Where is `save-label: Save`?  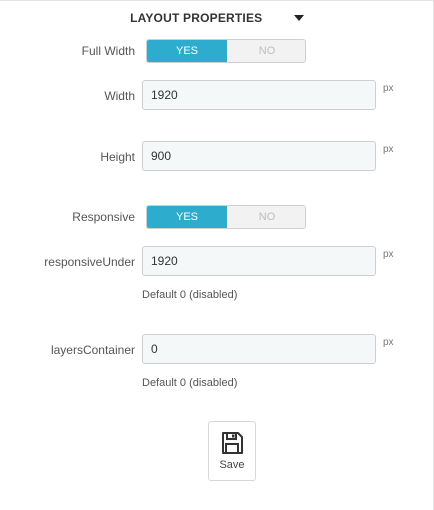
save-label: Save is located at coordinates (232, 465).